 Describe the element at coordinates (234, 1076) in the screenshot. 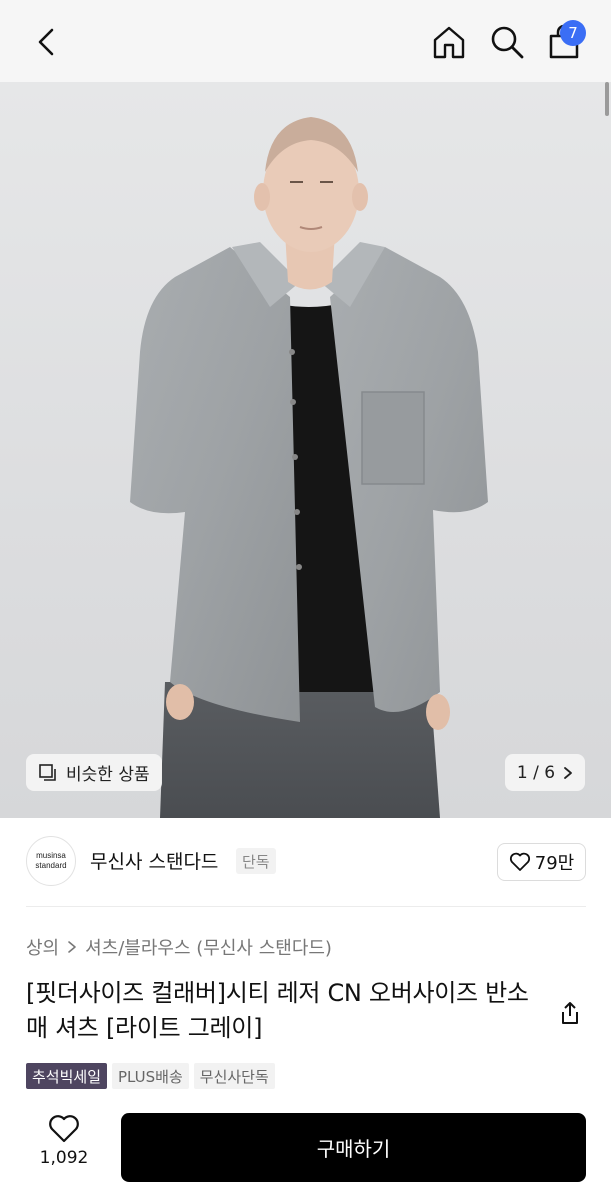

I see `exclusive-badge: 무신사단독` at that location.